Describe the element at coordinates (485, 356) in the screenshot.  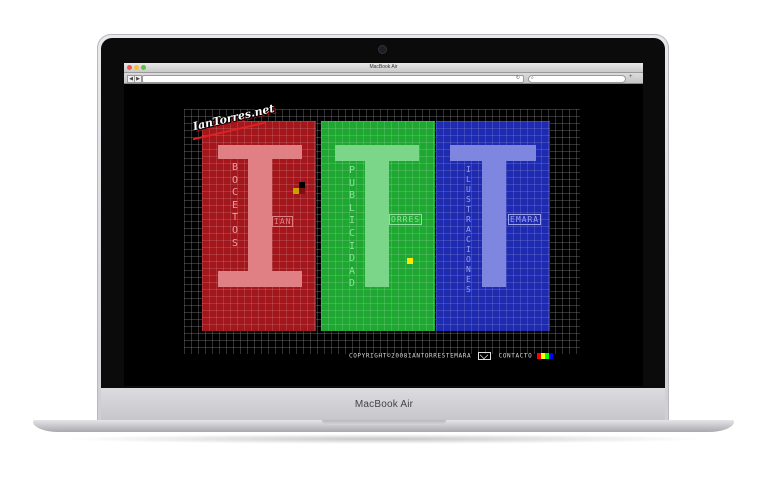
I see `mail-envelope-icon` at that location.